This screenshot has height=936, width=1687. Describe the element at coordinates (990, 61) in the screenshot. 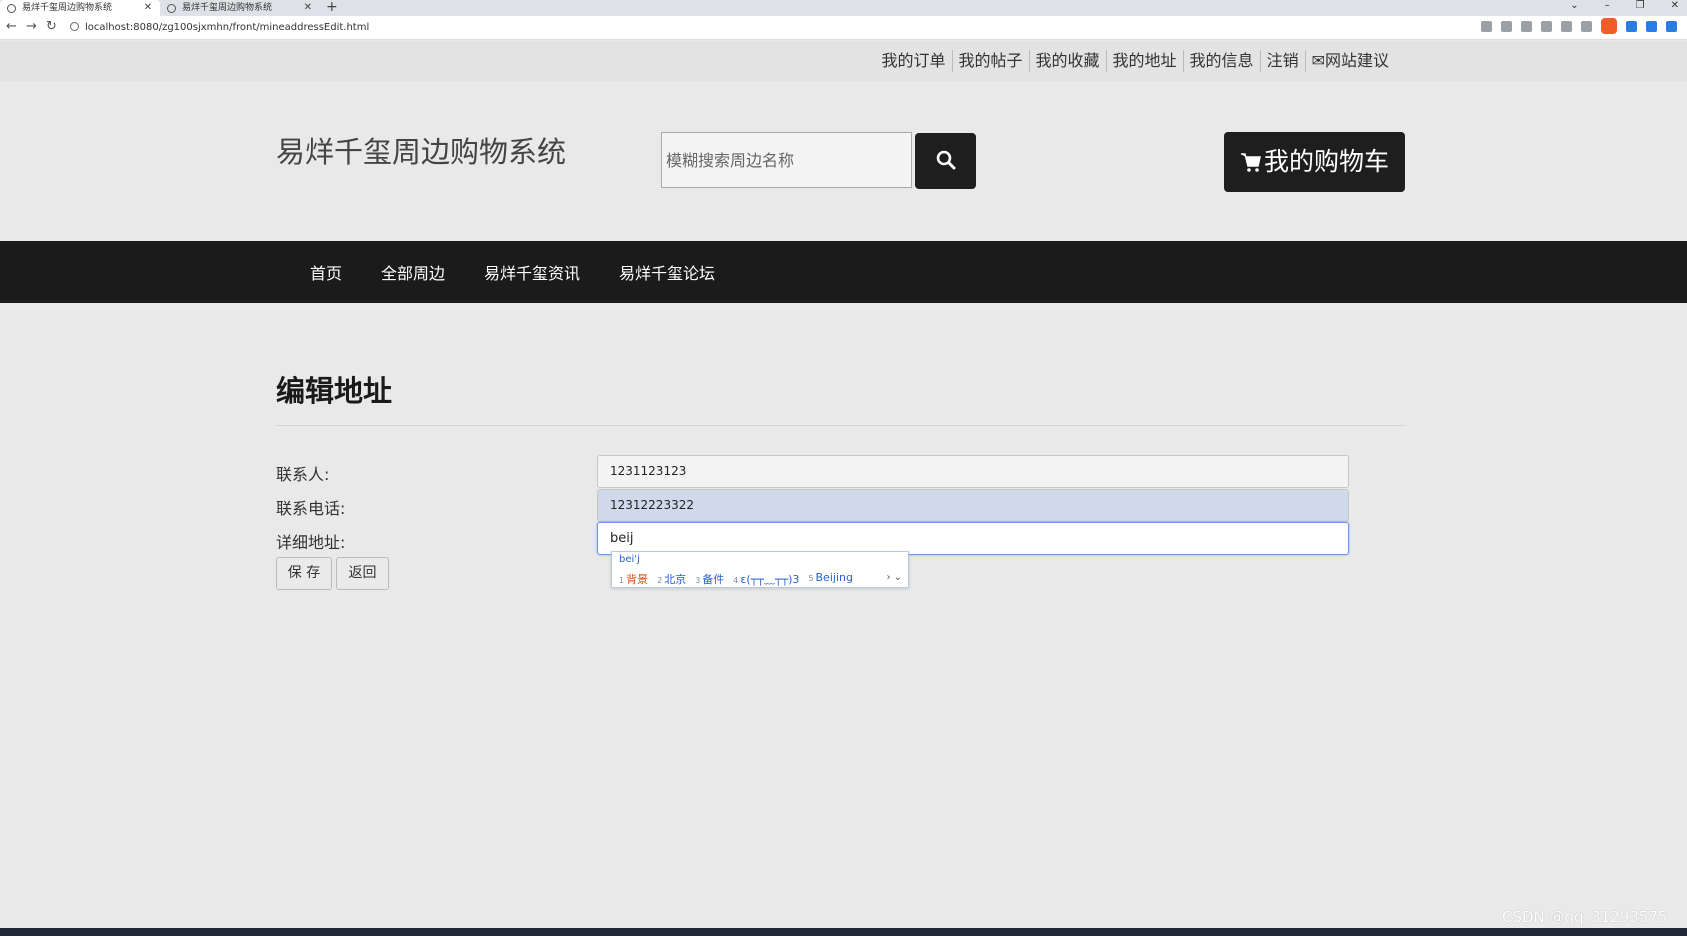

I see `link-my-posts: 我的帖子` at that location.